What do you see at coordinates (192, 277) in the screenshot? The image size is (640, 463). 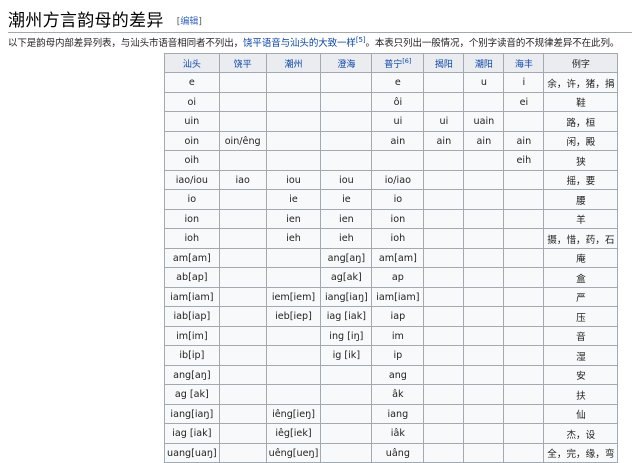 I see `table-cell: ab[ap]` at bounding box center [192, 277].